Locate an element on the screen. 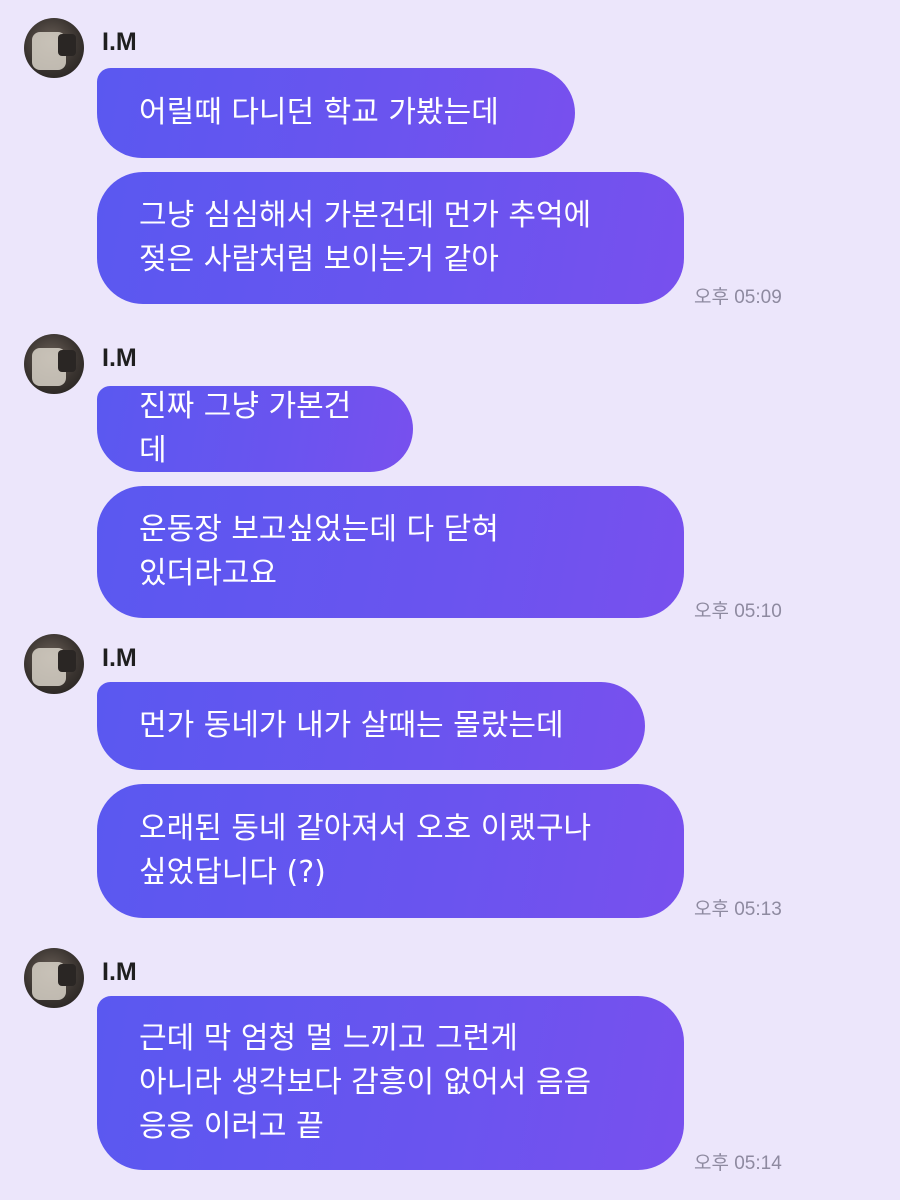  message-bubble: 진짜 그냥 가본건데 is located at coordinates (255, 429).